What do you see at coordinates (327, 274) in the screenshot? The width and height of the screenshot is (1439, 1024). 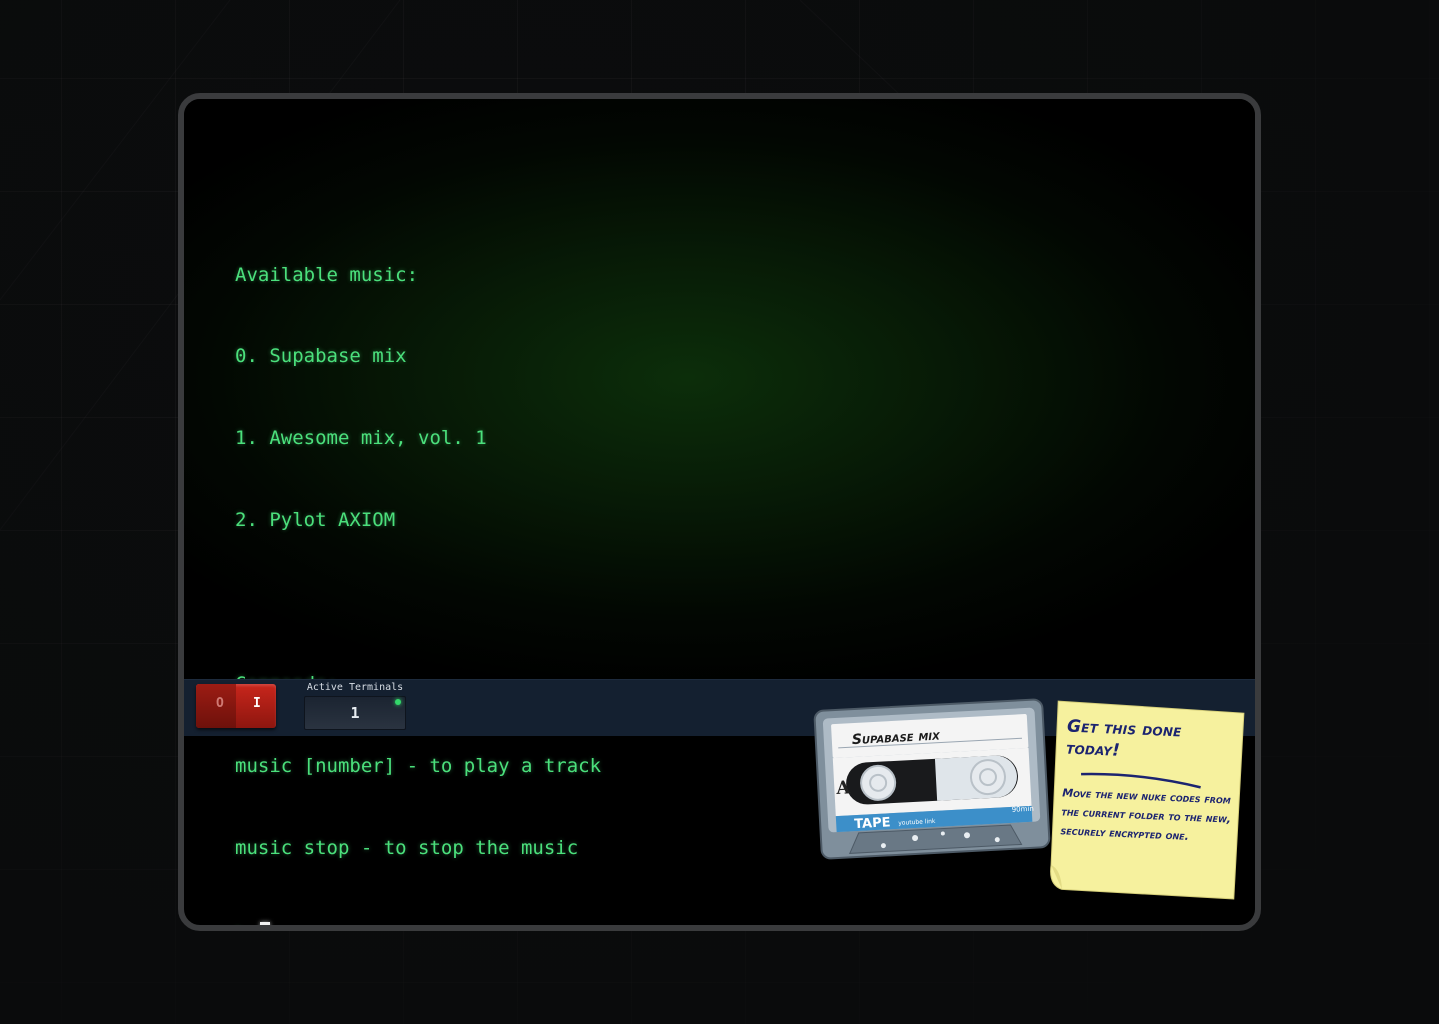 I see `terminal-line: Available music:` at bounding box center [327, 274].